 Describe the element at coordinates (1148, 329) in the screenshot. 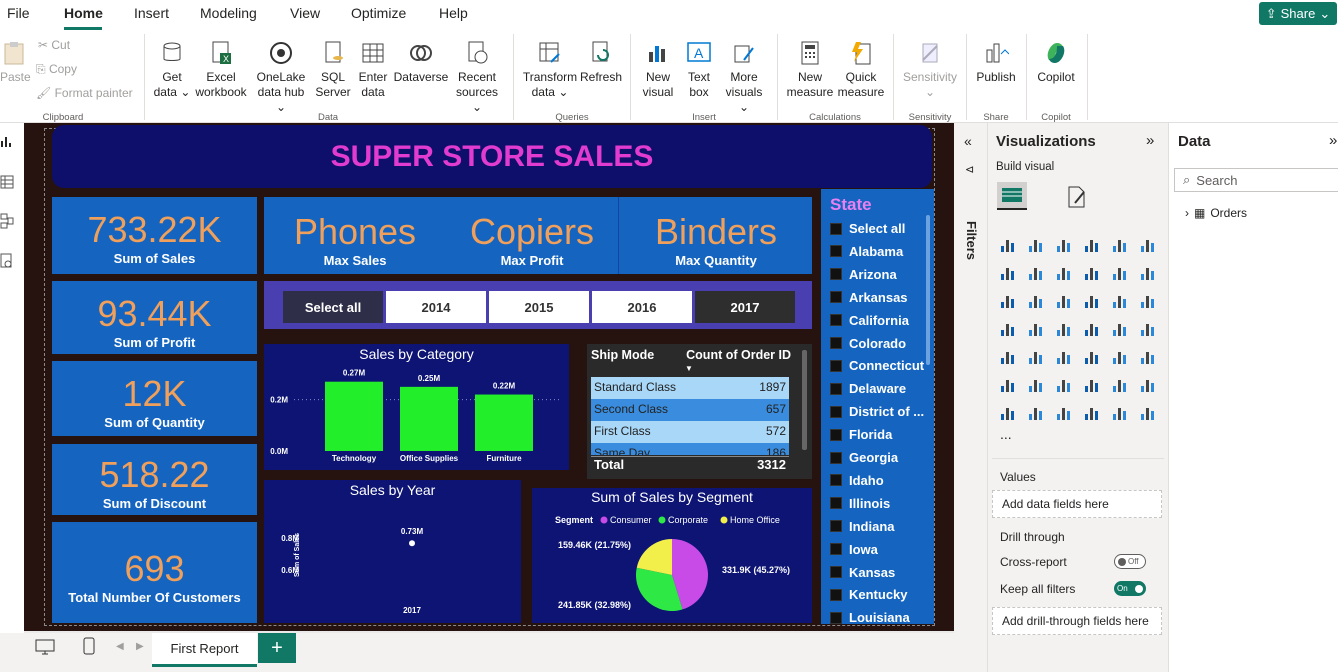

I see `card-icon` at that location.